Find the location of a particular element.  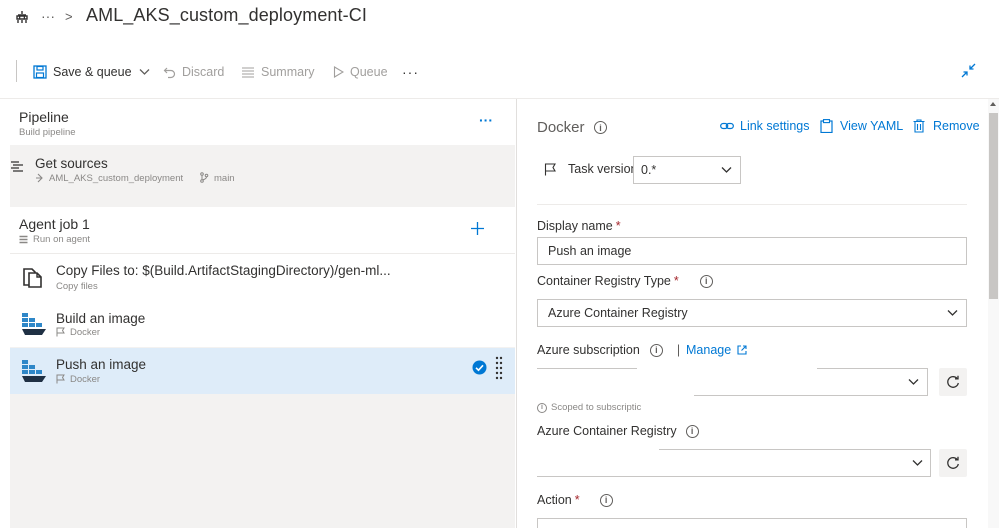

branch-icon is located at coordinates (204, 177).